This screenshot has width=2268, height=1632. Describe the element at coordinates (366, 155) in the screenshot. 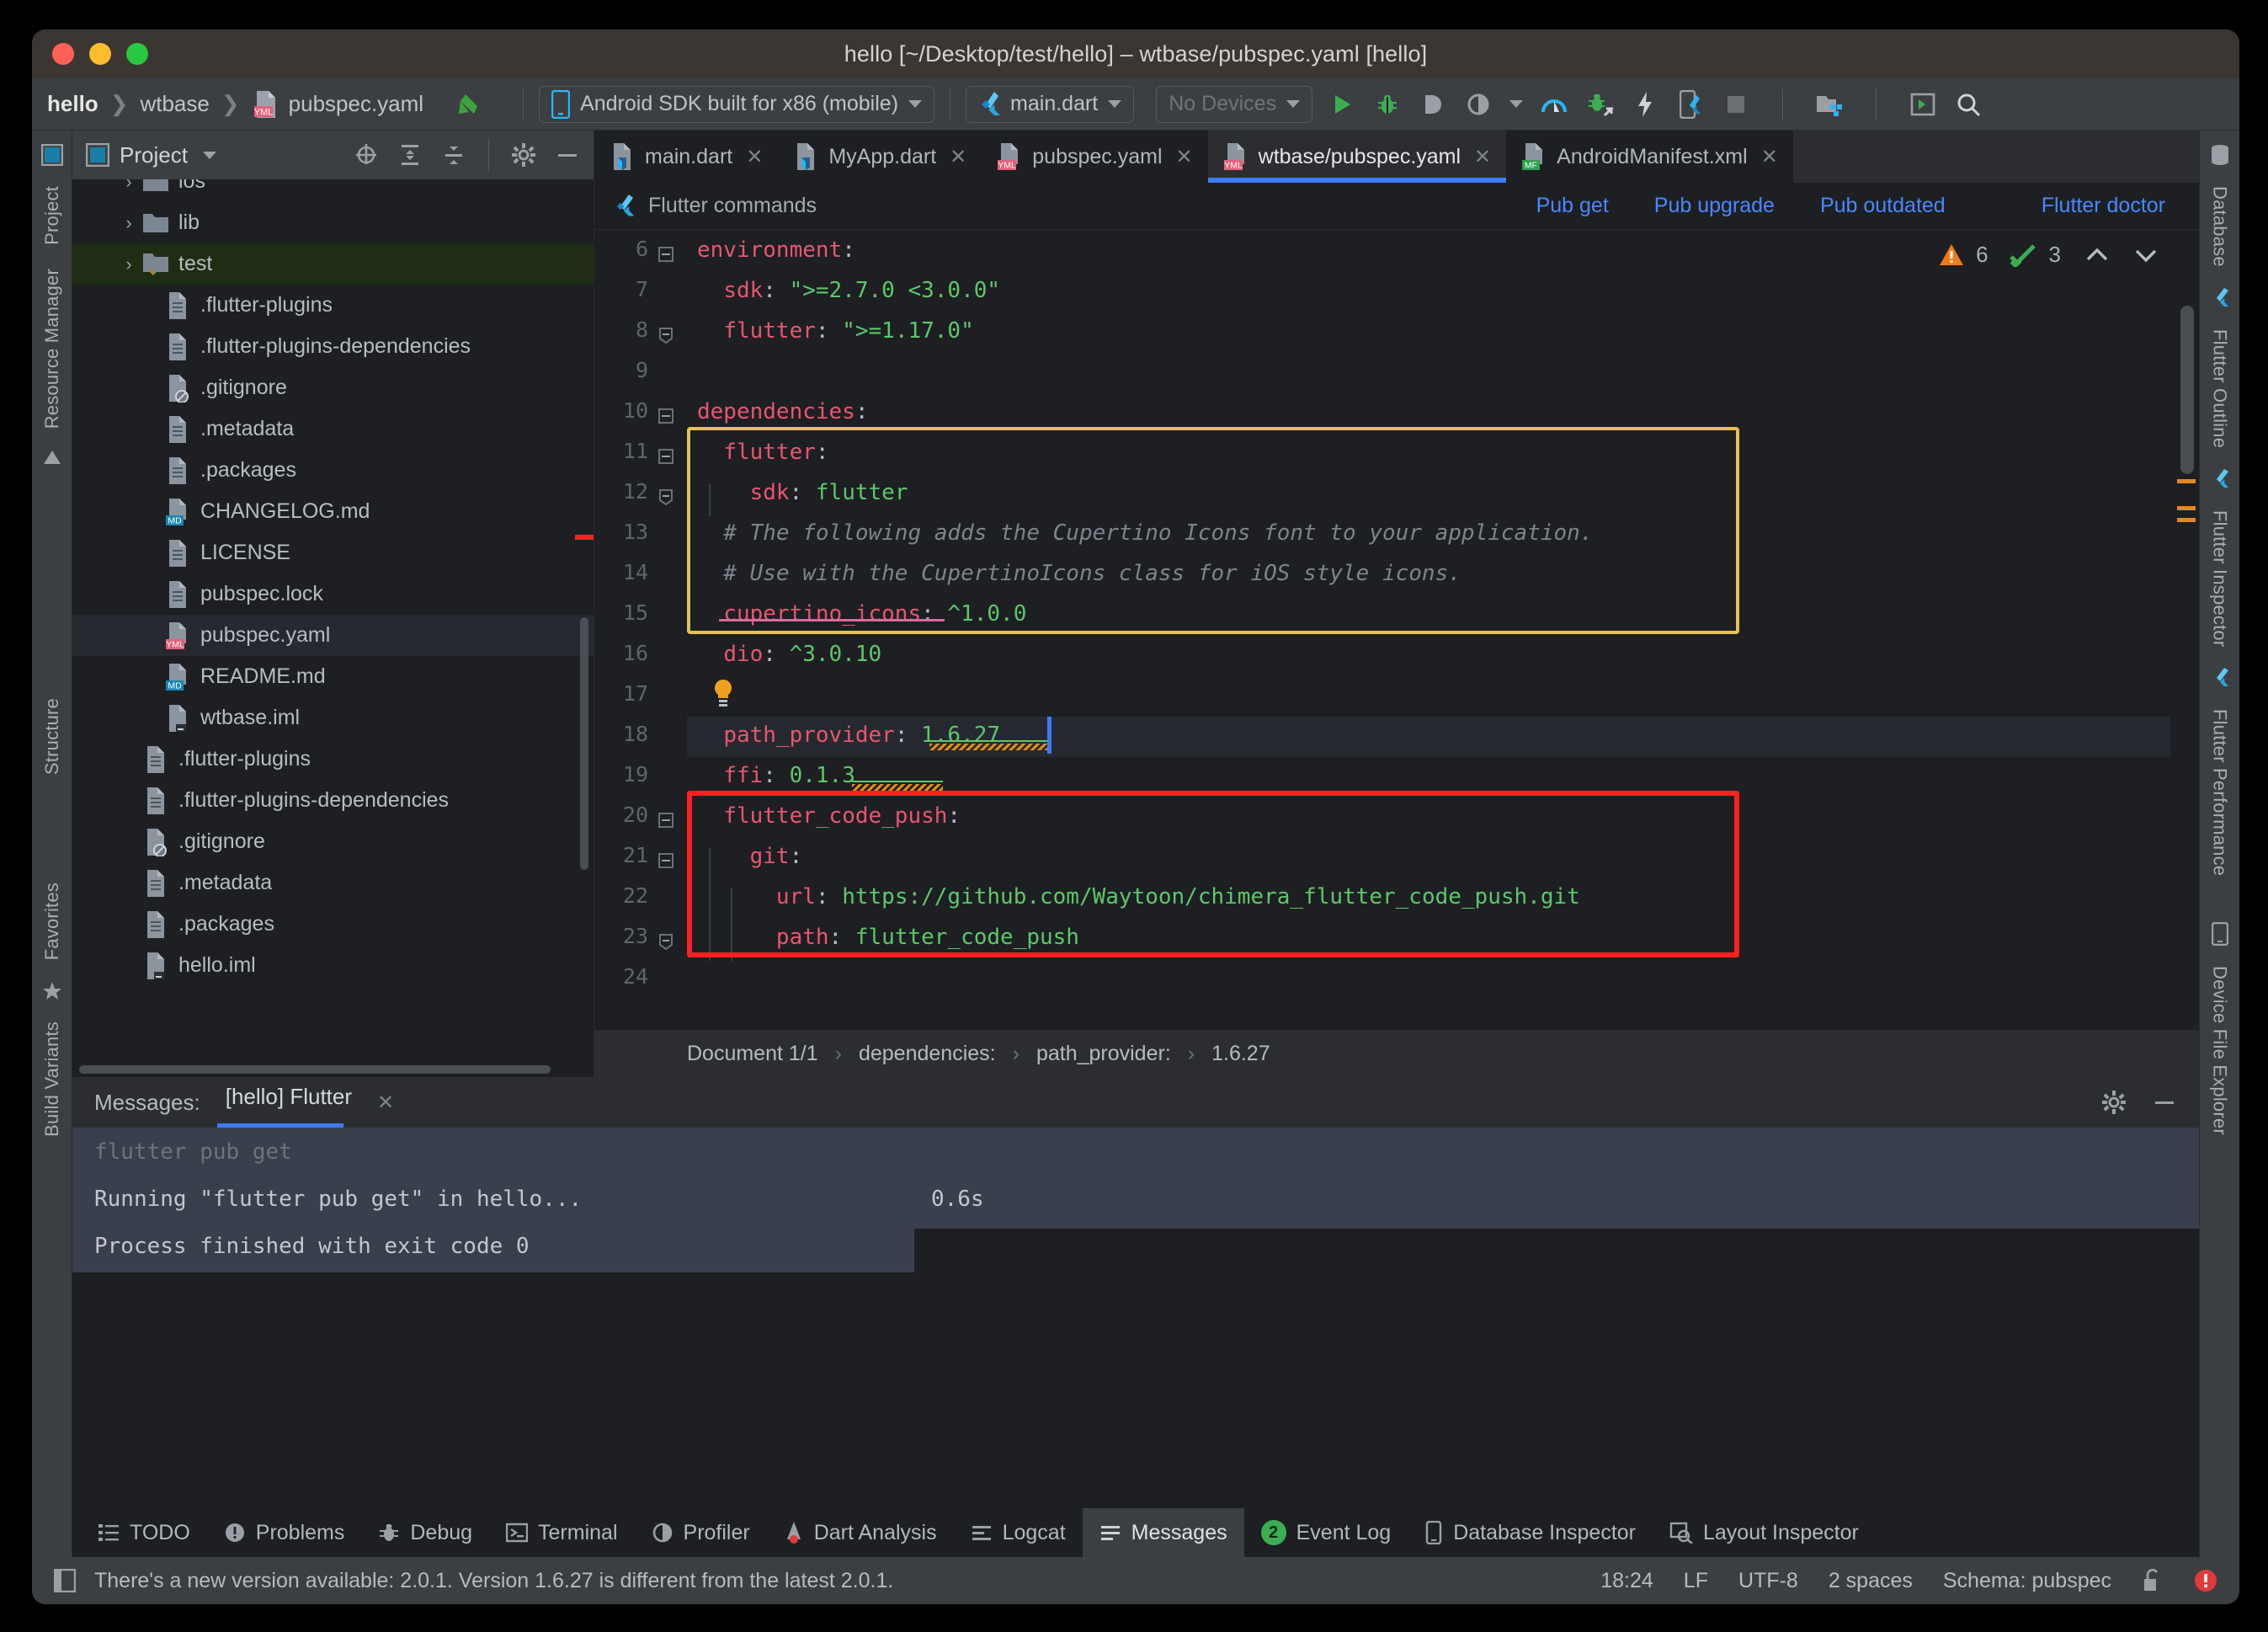

I see `locate-icon` at that location.